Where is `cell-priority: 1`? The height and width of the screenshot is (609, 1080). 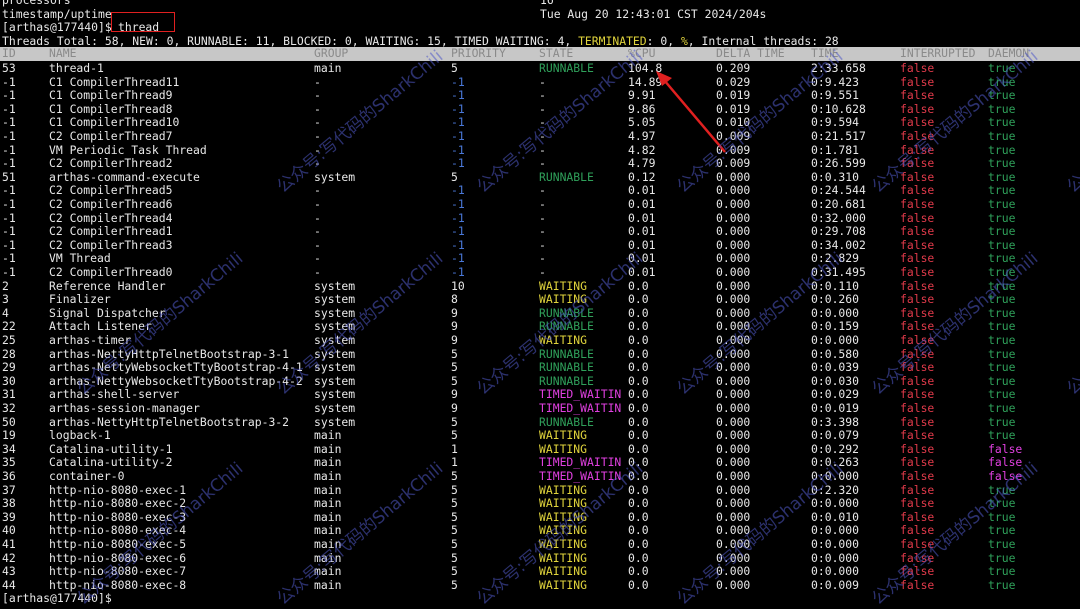 cell-priority: 1 is located at coordinates (454, 462).